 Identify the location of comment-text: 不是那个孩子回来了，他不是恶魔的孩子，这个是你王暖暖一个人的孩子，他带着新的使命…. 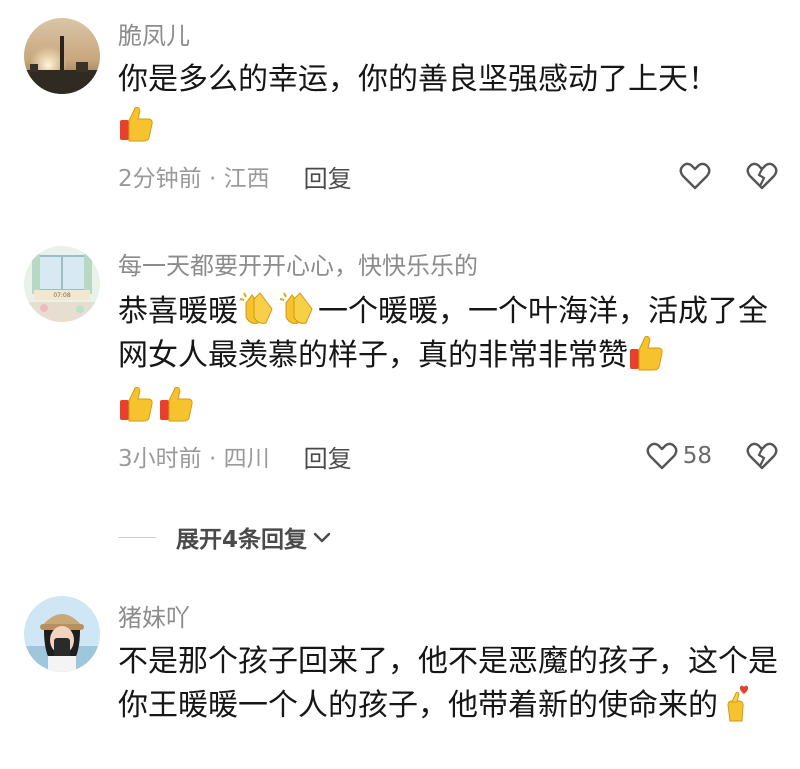
(448, 683).